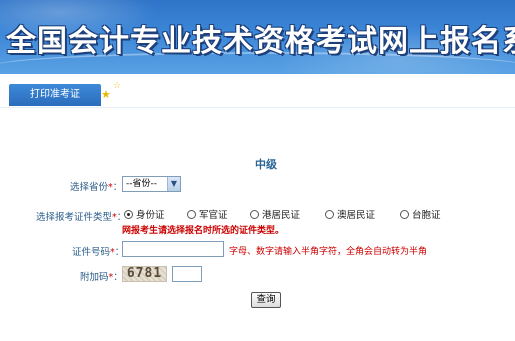  I want to click on province-label: 选择省份*：, so click(96, 186).